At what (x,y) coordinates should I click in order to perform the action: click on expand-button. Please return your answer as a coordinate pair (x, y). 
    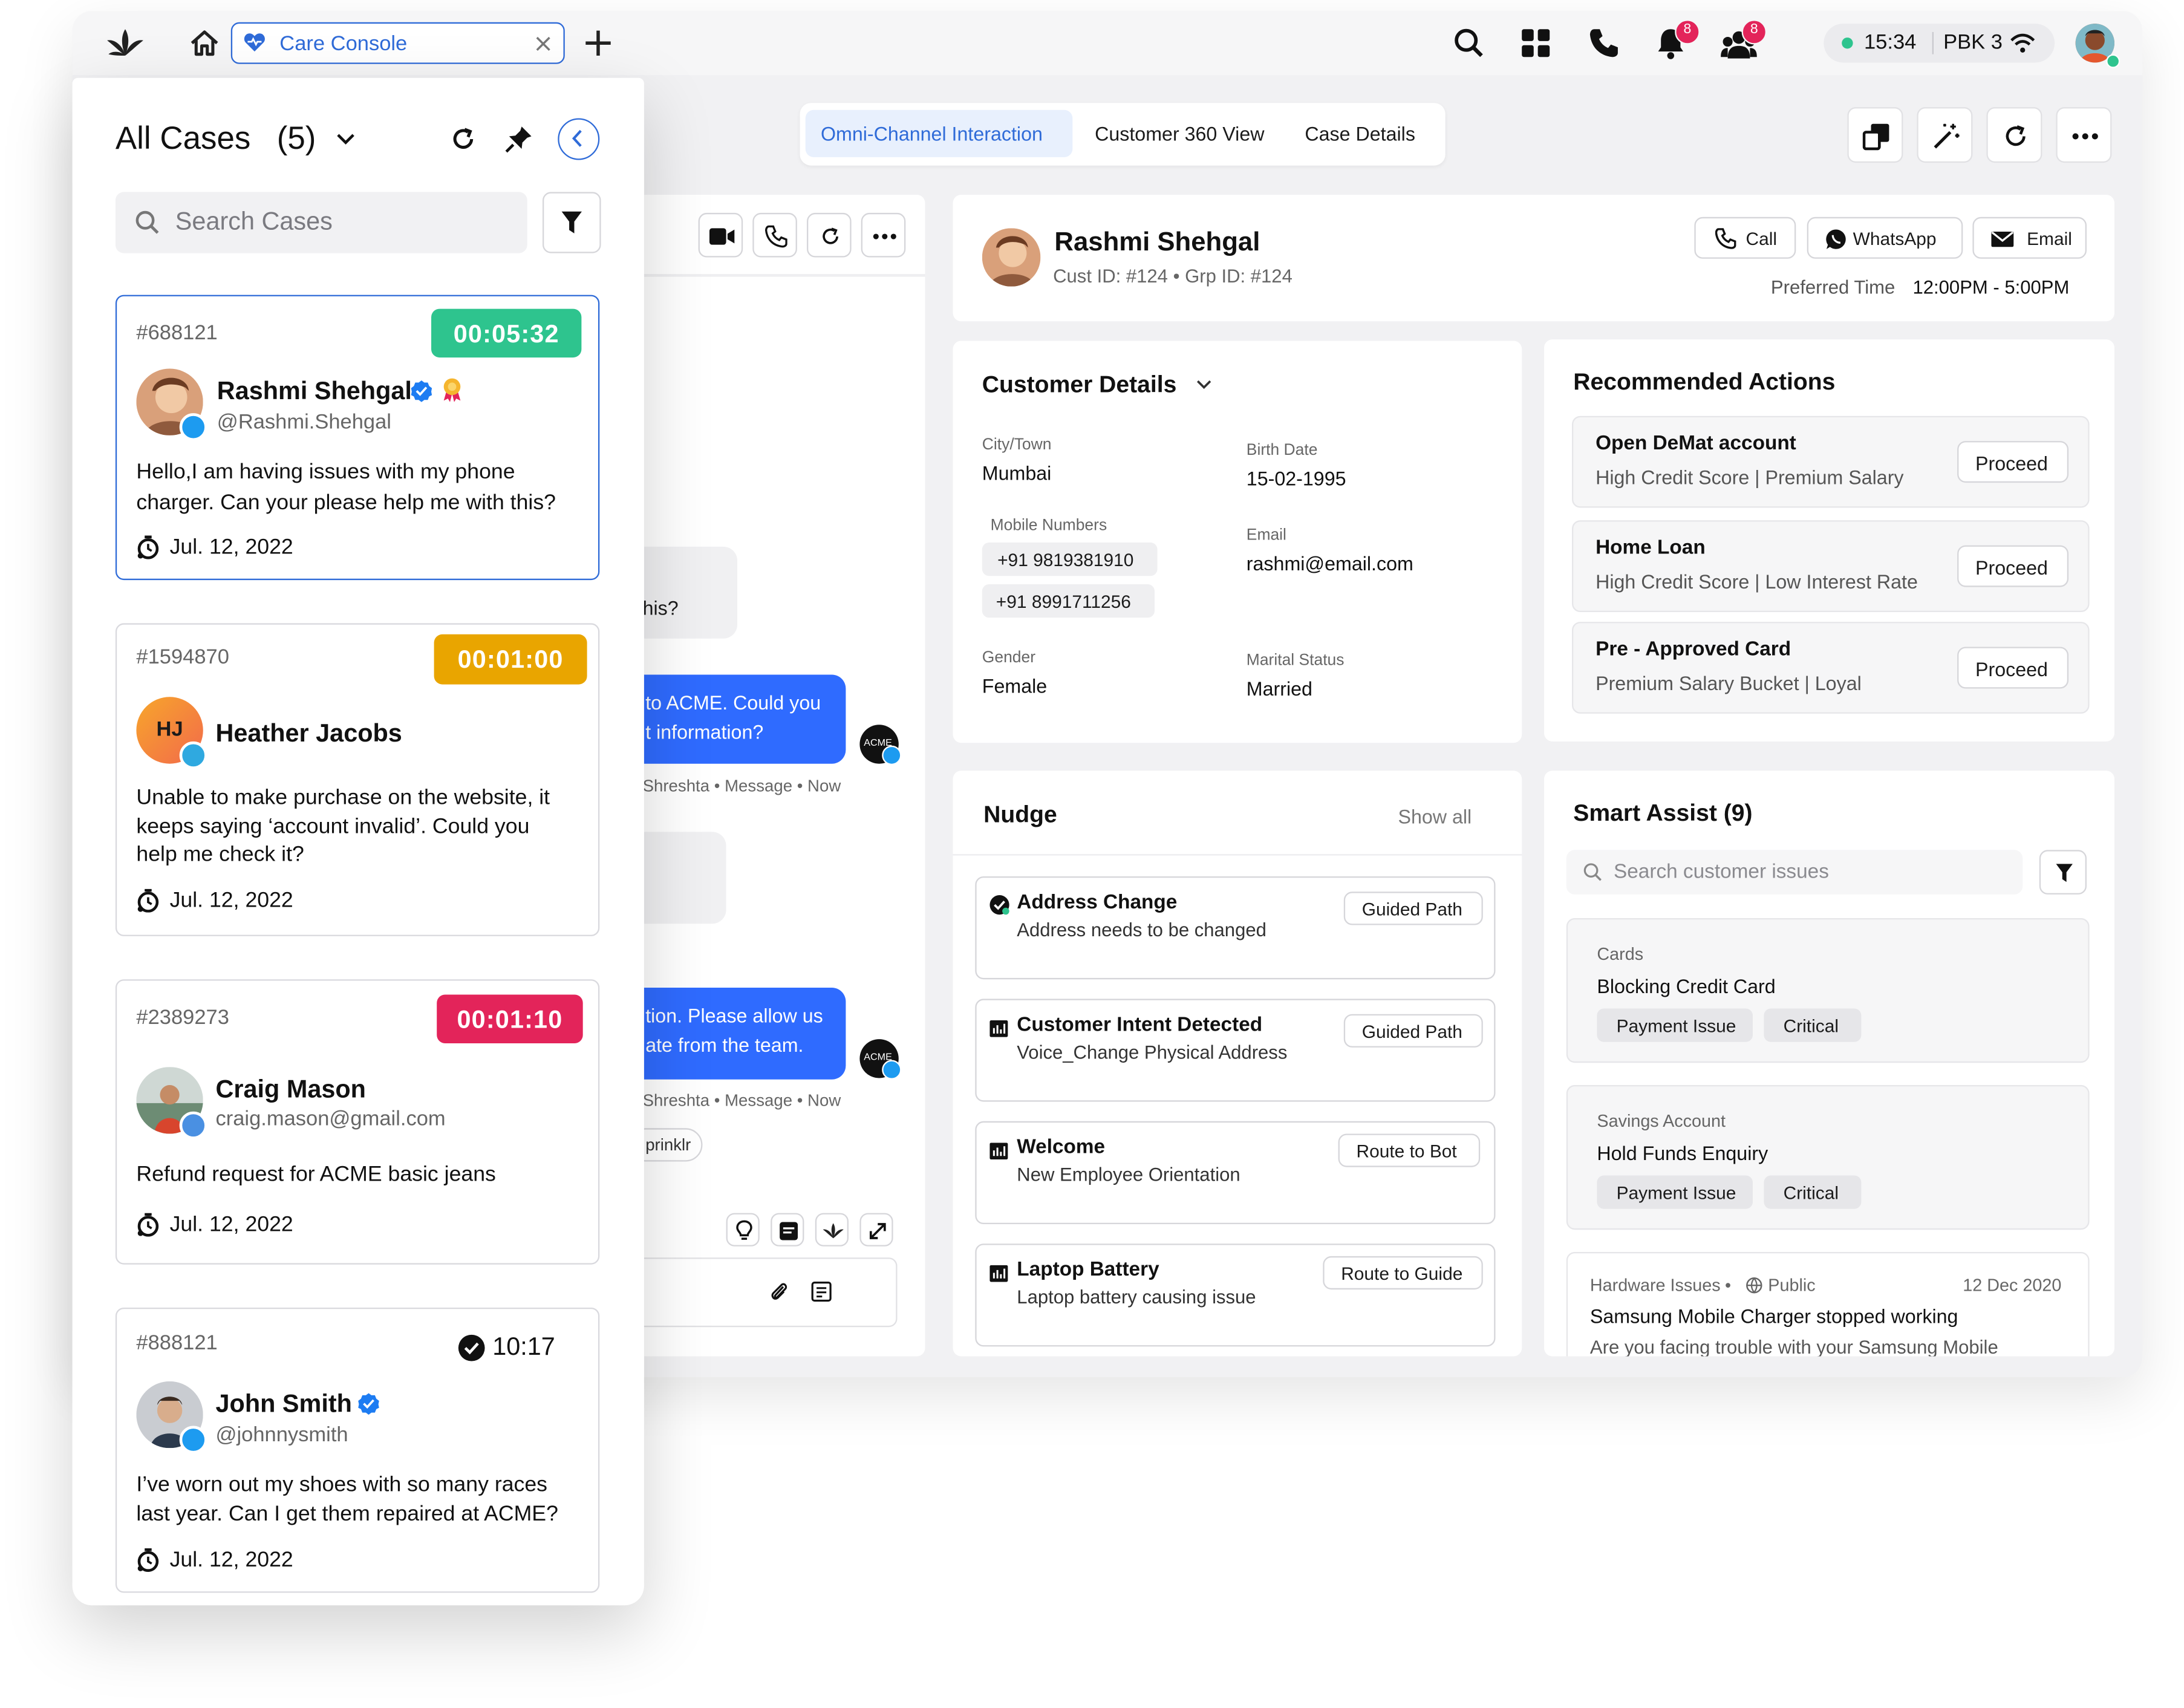
    Looking at the image, I should click on (876, 1230).